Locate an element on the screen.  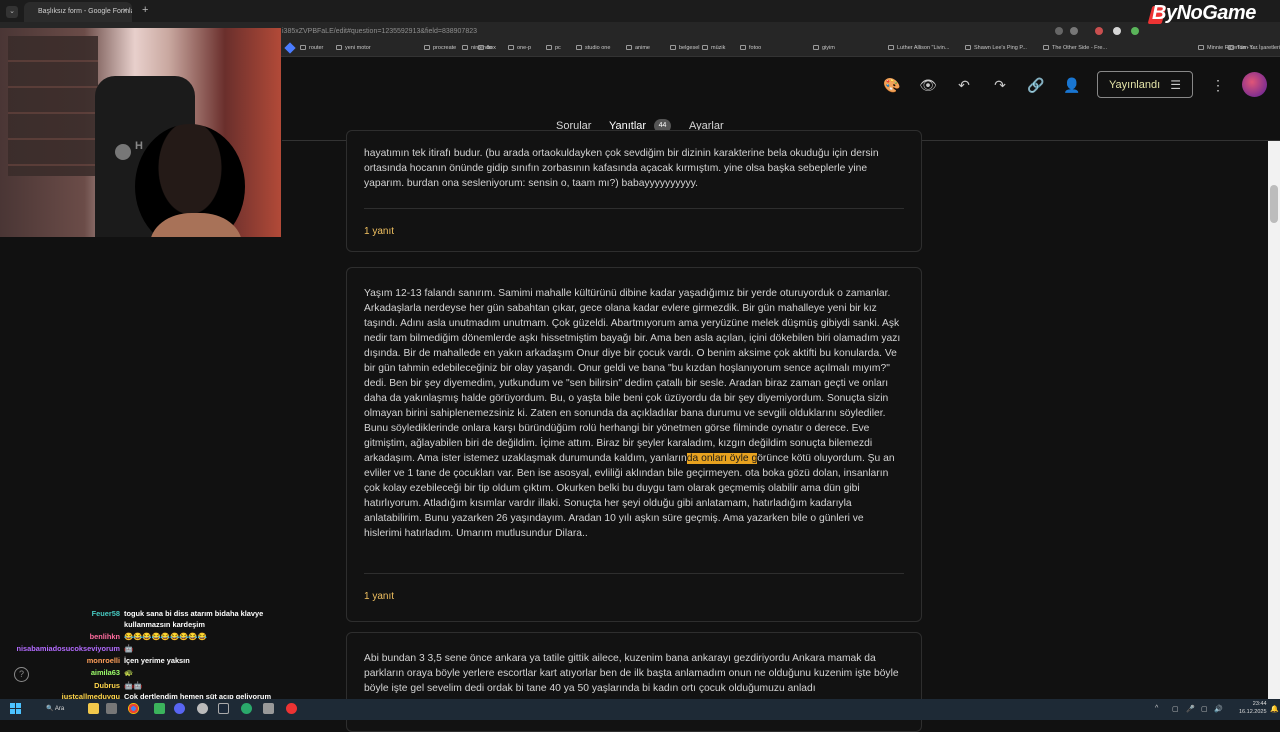
divider is located at coordinates (634, 573).